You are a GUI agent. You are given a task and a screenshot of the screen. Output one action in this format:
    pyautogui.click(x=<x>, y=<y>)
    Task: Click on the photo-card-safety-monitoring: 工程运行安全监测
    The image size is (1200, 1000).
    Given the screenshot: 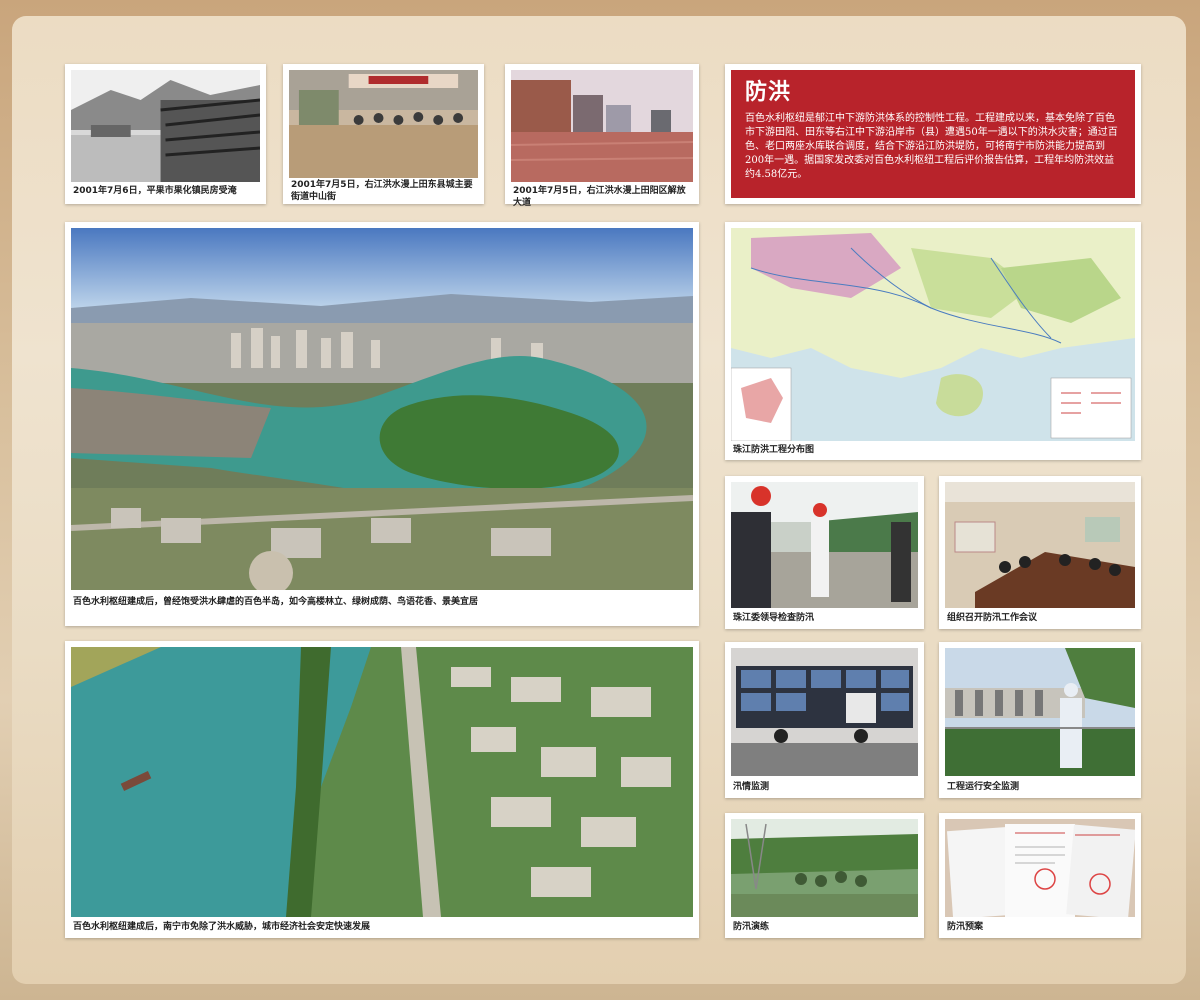 What is the action you would take?
    pyautogui.click(x=1040, y=720)
    